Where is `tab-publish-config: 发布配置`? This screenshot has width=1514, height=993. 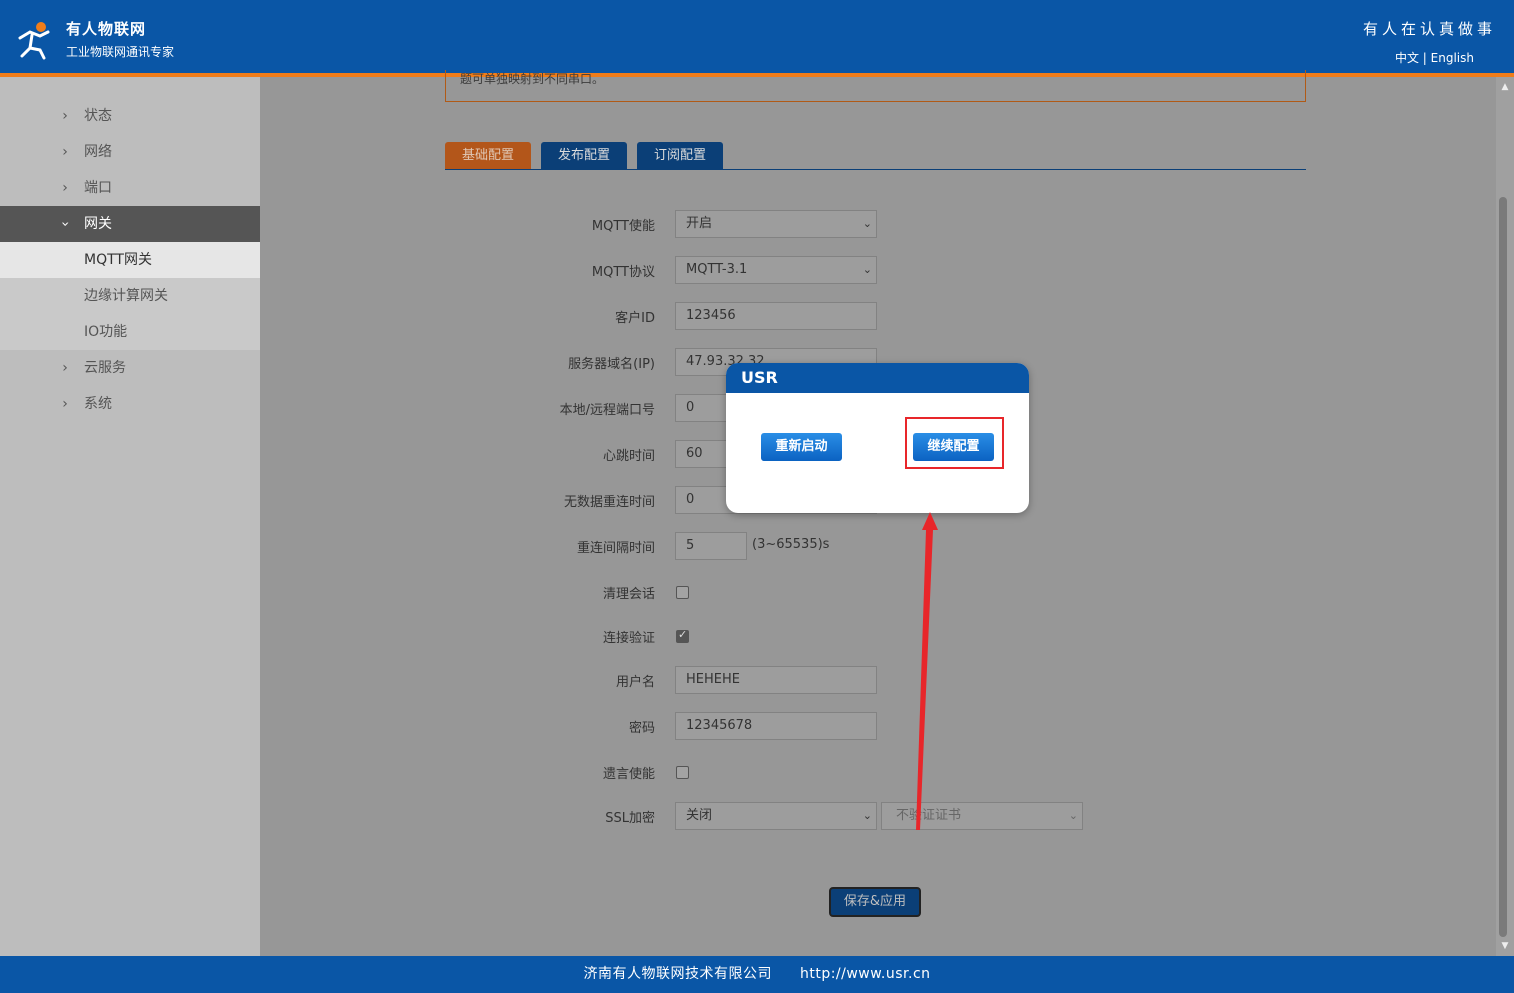
tab-publish-config: 发布配置 is located at coordinates (584, 156).